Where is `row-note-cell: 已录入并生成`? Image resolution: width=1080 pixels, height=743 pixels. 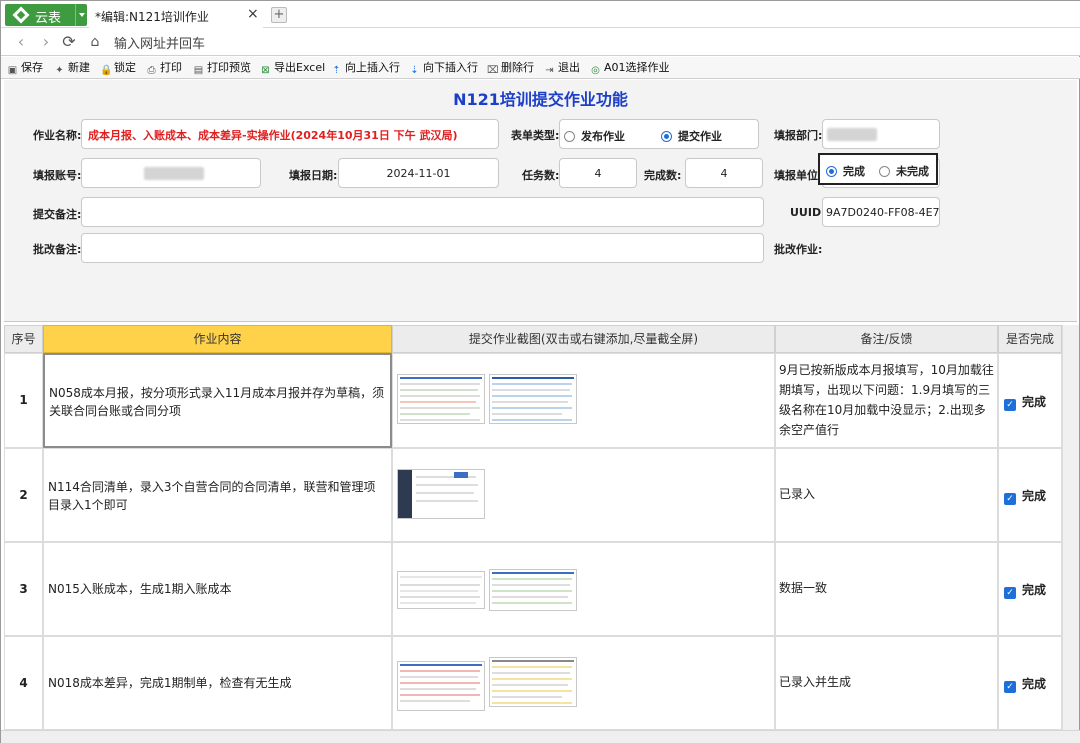 row-note-cell: 已录入并生成 is located at coordinates (886, 683).